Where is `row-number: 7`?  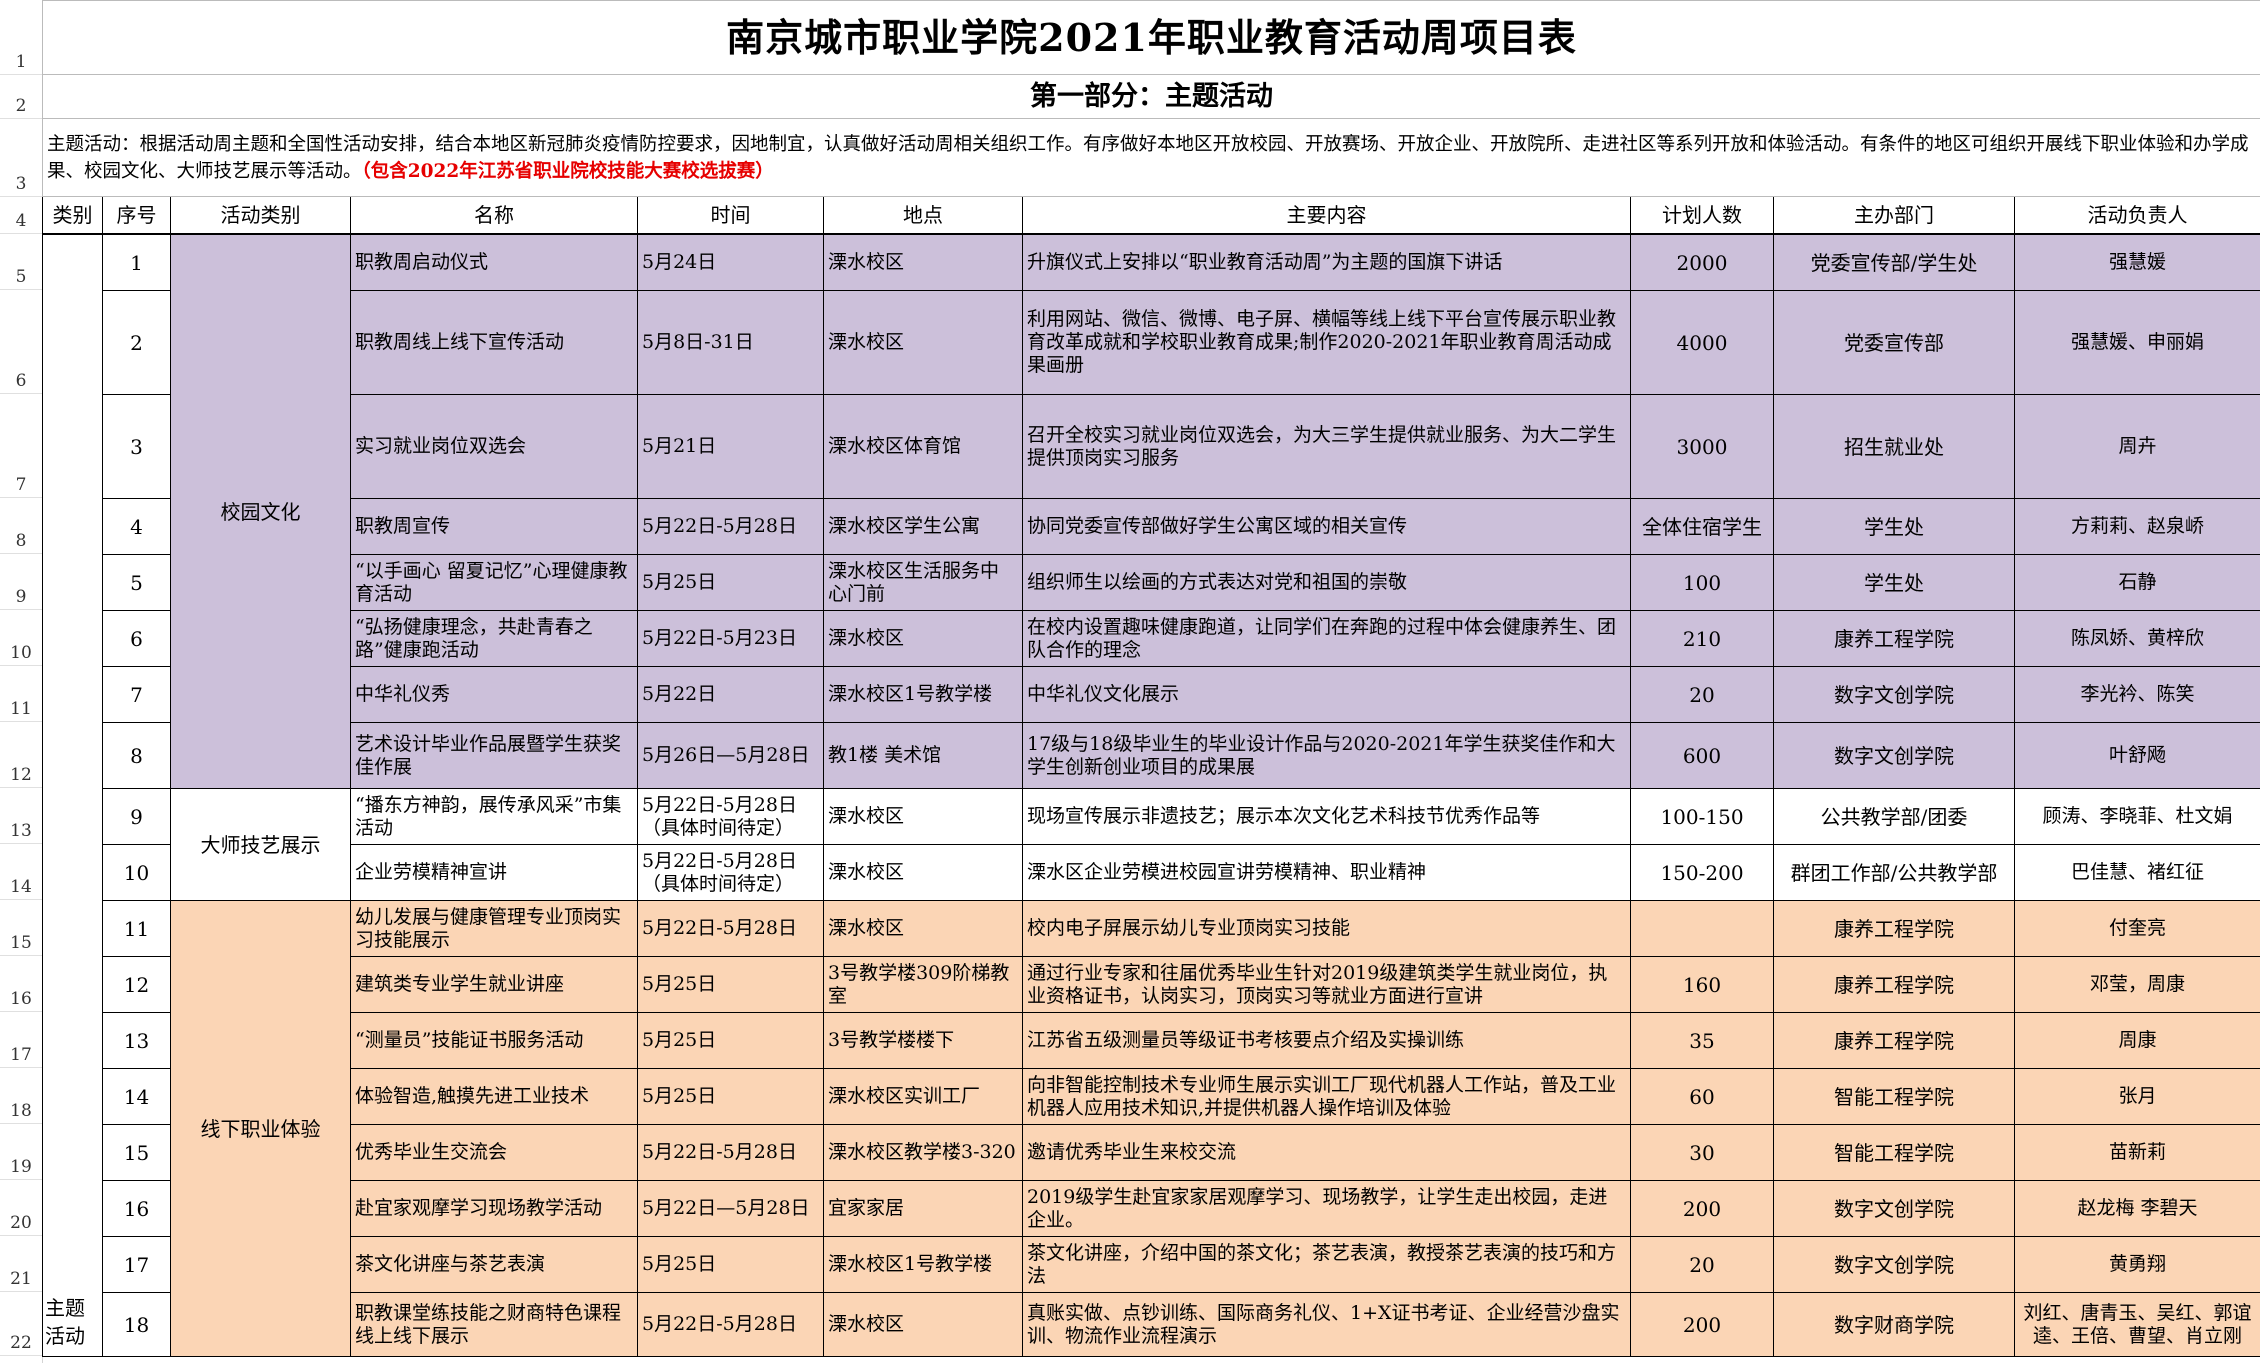
row-number: 7 is located at coordinates (21, 485).